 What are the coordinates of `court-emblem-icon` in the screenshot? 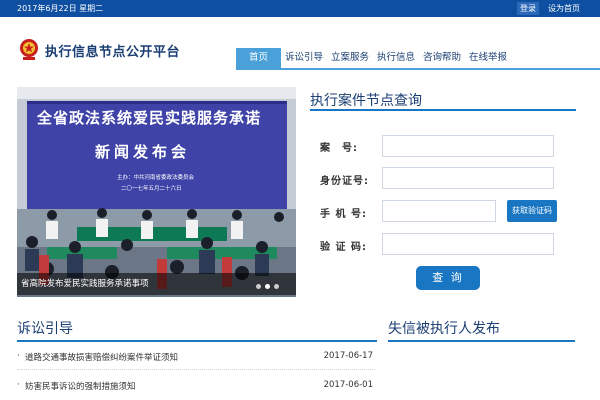 It's located at (29, 49).